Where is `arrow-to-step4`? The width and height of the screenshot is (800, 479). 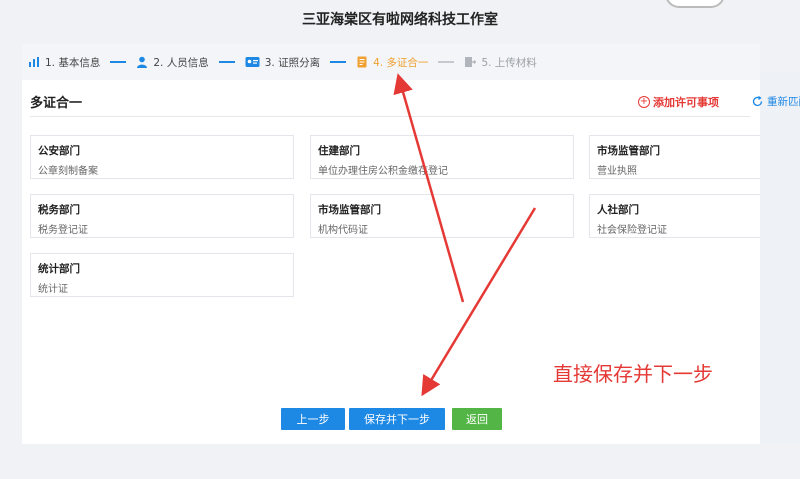
arrow-to-step4 is located at coordinates (429, 188).